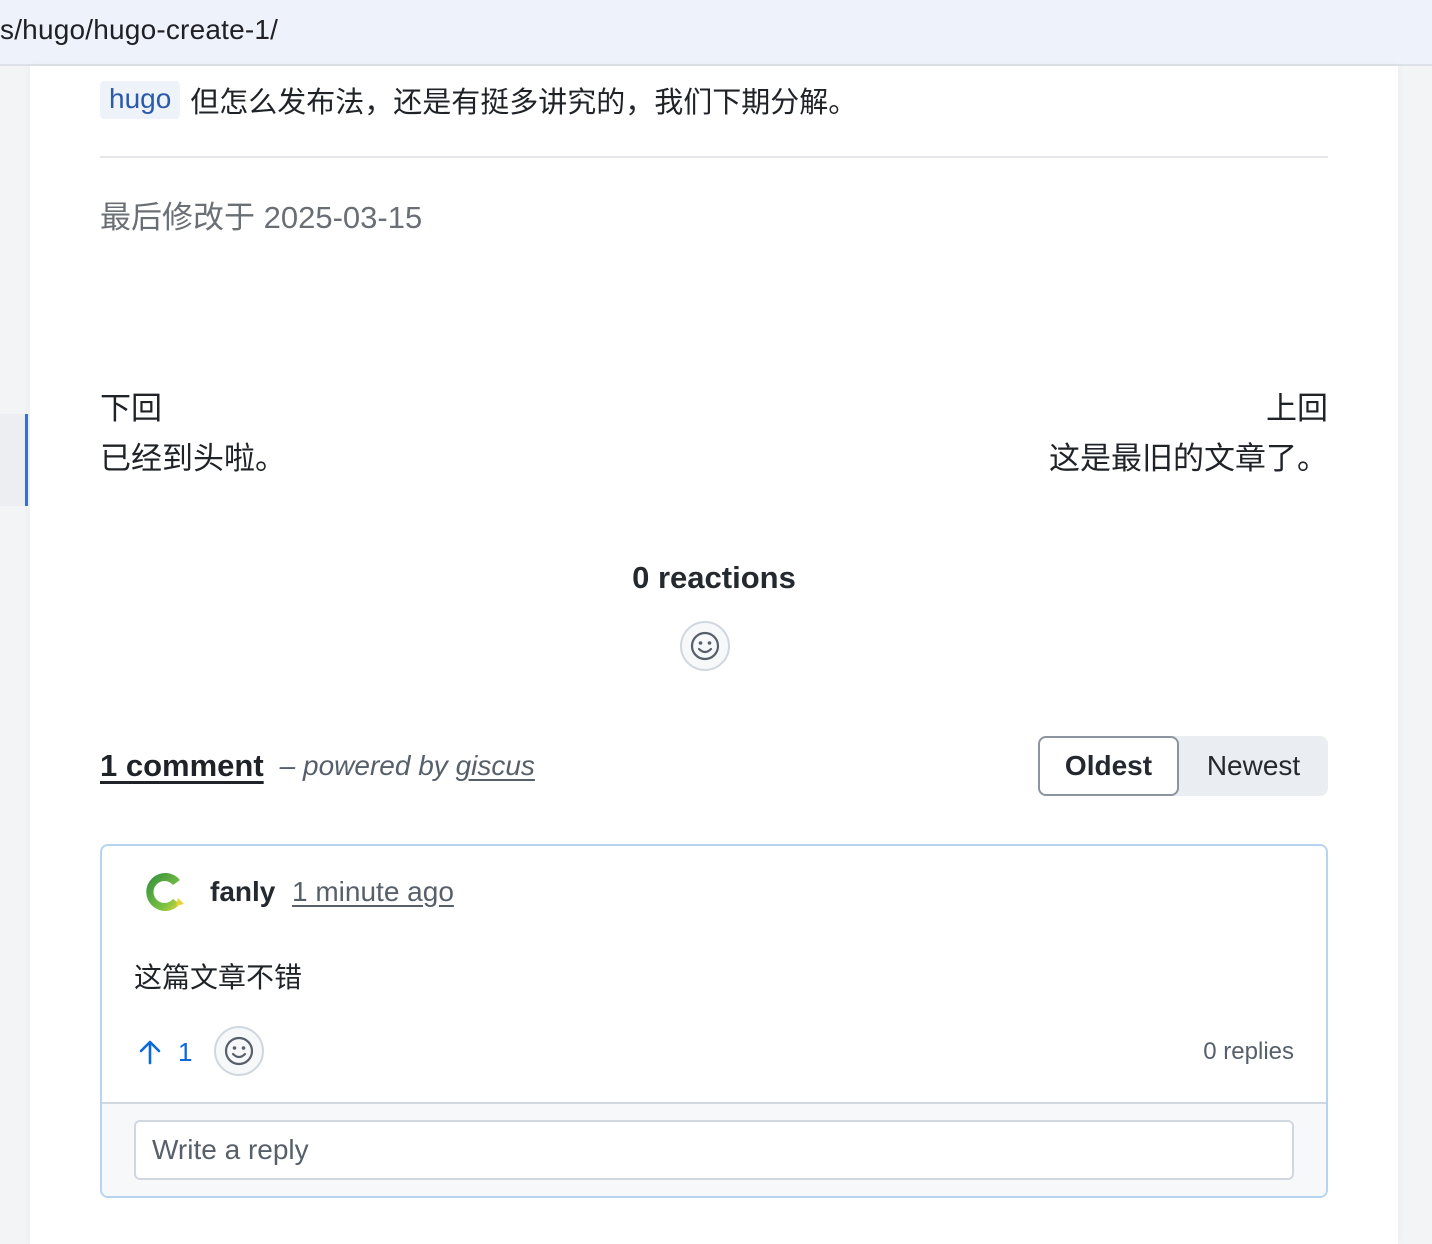  What do you see at coordinates (218, 977) in the screenshot?
I see `comment-body: 这篇文章不错` at bounding box center [218, 977].